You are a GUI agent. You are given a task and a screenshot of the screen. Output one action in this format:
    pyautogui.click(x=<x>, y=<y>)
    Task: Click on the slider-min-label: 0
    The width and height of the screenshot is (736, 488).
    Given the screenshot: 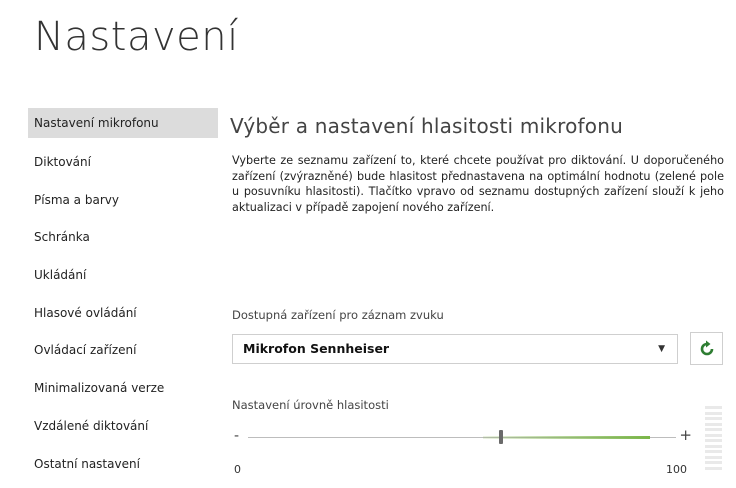 What is the action you would take?
    pyautogui.click(x=237, y=469)
    